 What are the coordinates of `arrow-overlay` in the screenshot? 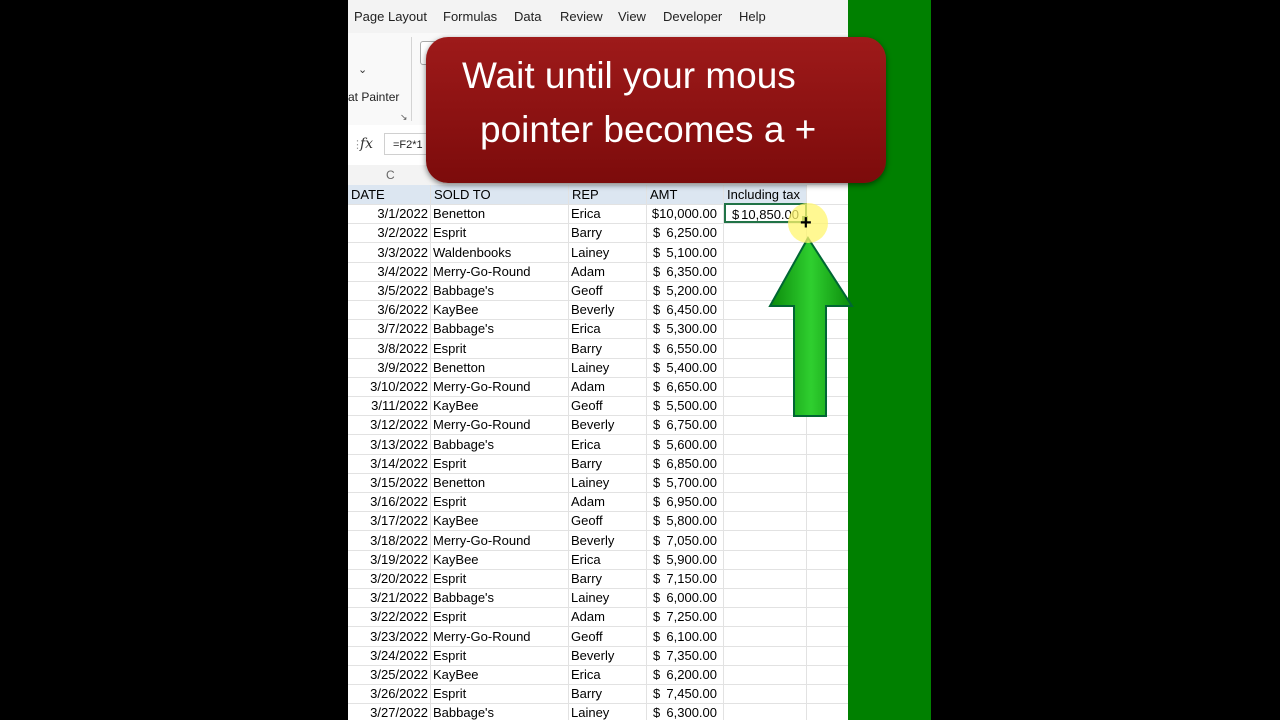 It's located at (811, 326).